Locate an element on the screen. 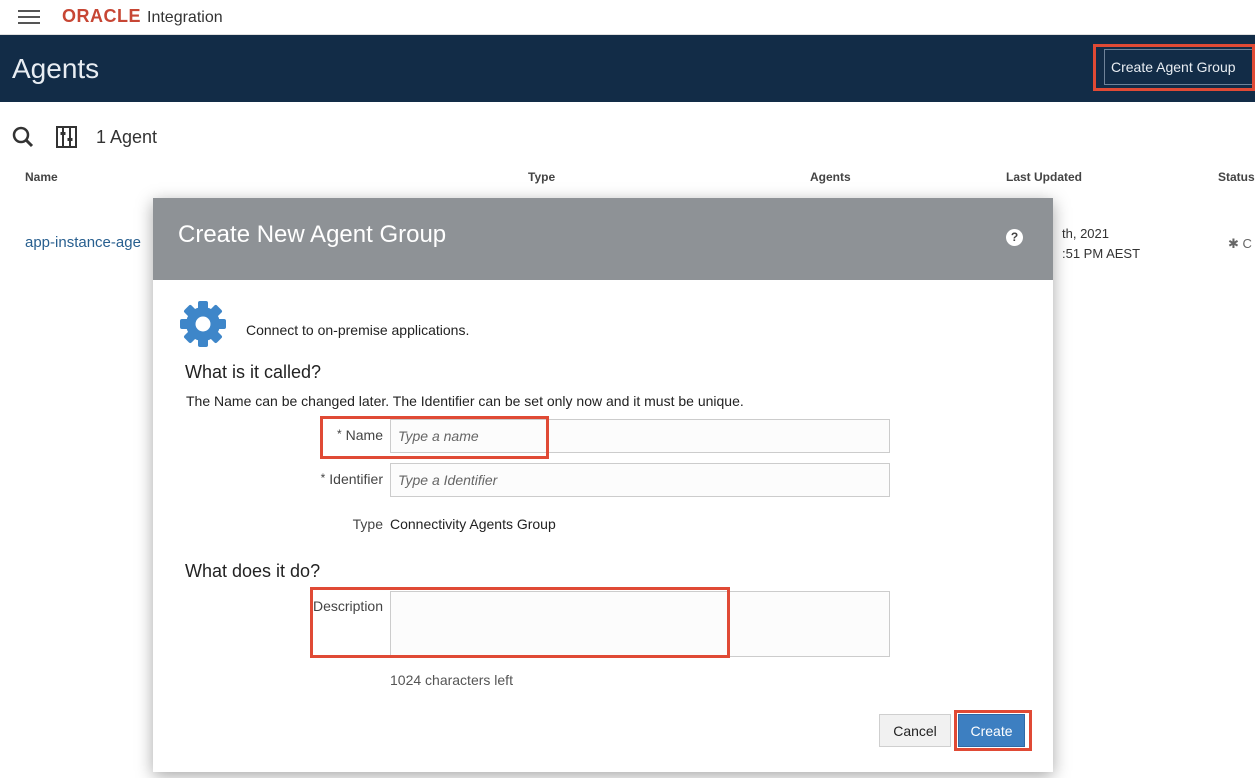  filter-icon is located at coordinates (66, 137).